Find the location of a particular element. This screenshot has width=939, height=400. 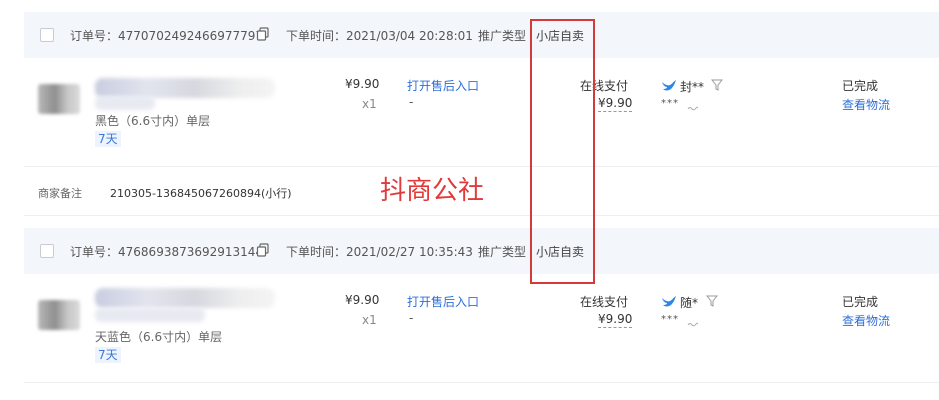

pay-amount-2: ¥9.90 is located at coordinates (615, 320).